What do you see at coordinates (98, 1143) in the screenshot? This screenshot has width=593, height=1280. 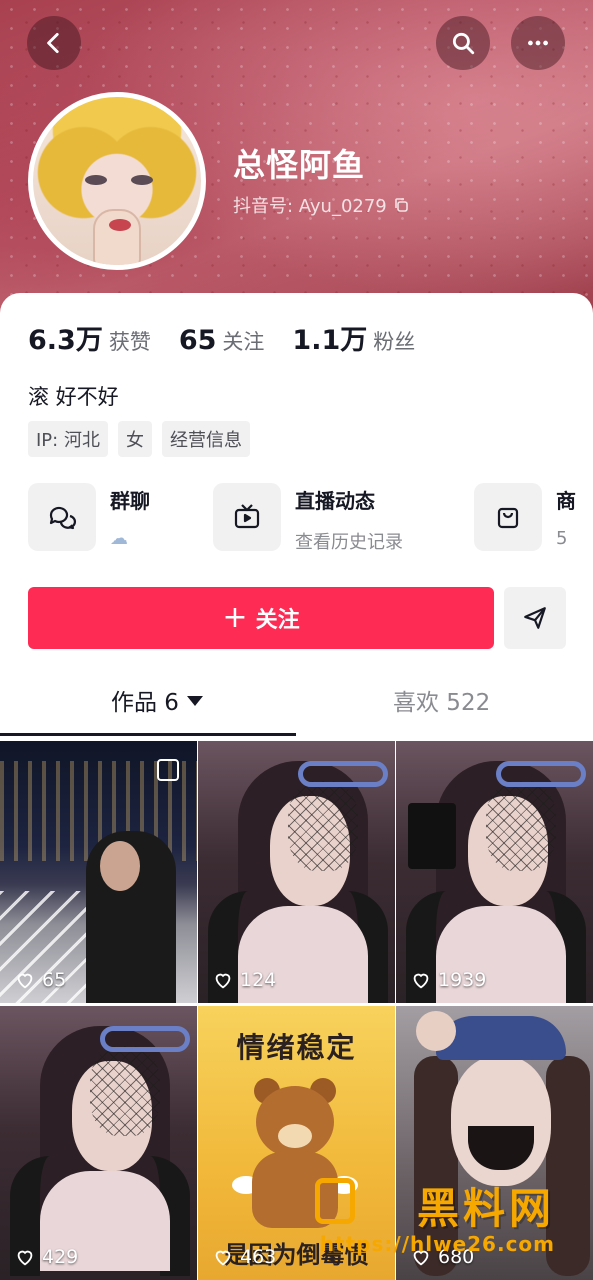 I see `video-thumbnail: 429` at bounding box center [98, 1143].